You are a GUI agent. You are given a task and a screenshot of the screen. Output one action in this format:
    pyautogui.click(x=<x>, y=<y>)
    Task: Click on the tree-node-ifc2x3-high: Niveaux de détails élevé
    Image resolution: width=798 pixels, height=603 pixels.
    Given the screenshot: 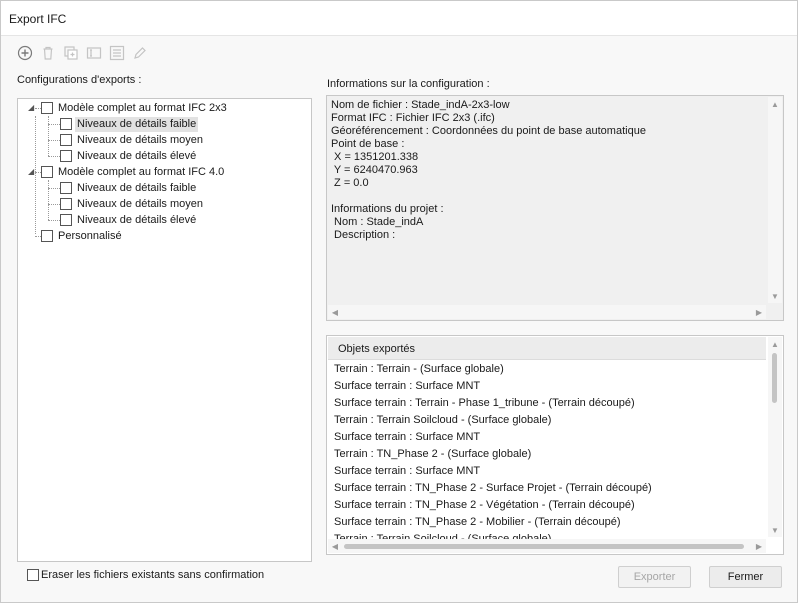 What is the action you would take?
    pyautogui.click(x=129, y=156)
    